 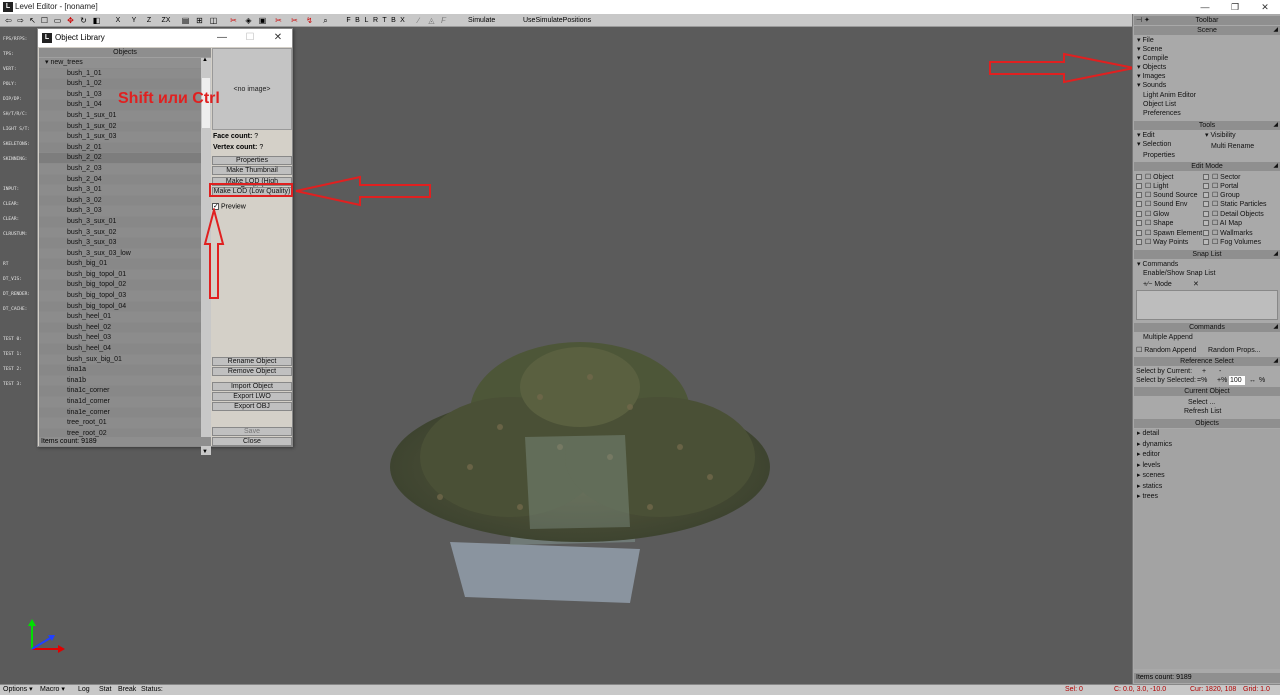 I want to click on mode-sector: ☐ Sector, so click(x=1221, y=177).